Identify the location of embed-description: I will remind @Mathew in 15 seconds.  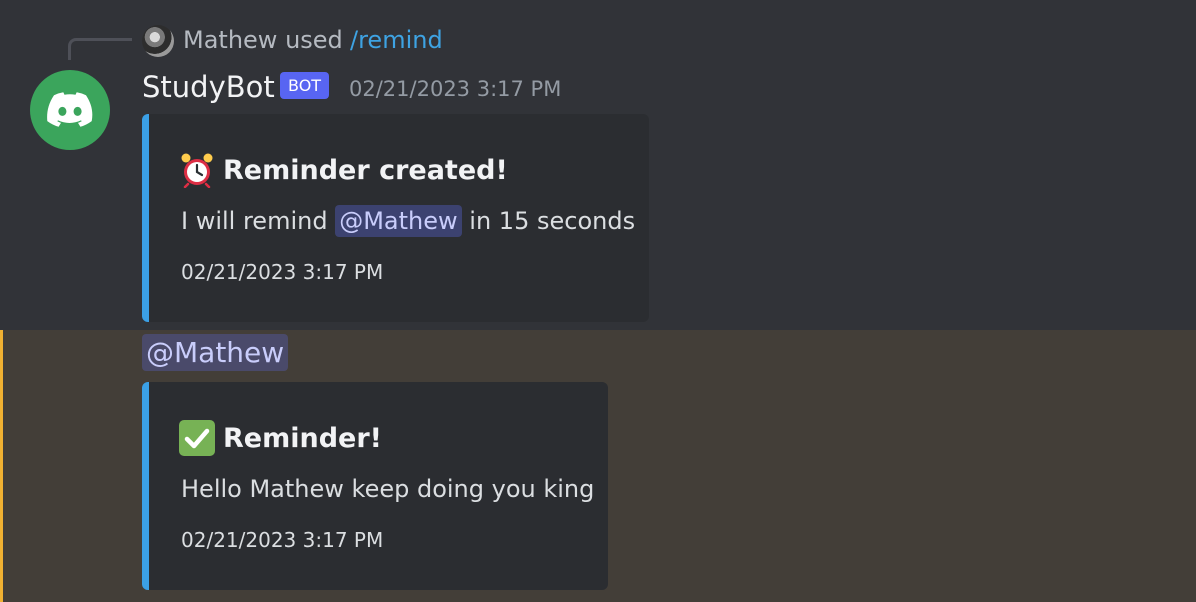
(408, 221).